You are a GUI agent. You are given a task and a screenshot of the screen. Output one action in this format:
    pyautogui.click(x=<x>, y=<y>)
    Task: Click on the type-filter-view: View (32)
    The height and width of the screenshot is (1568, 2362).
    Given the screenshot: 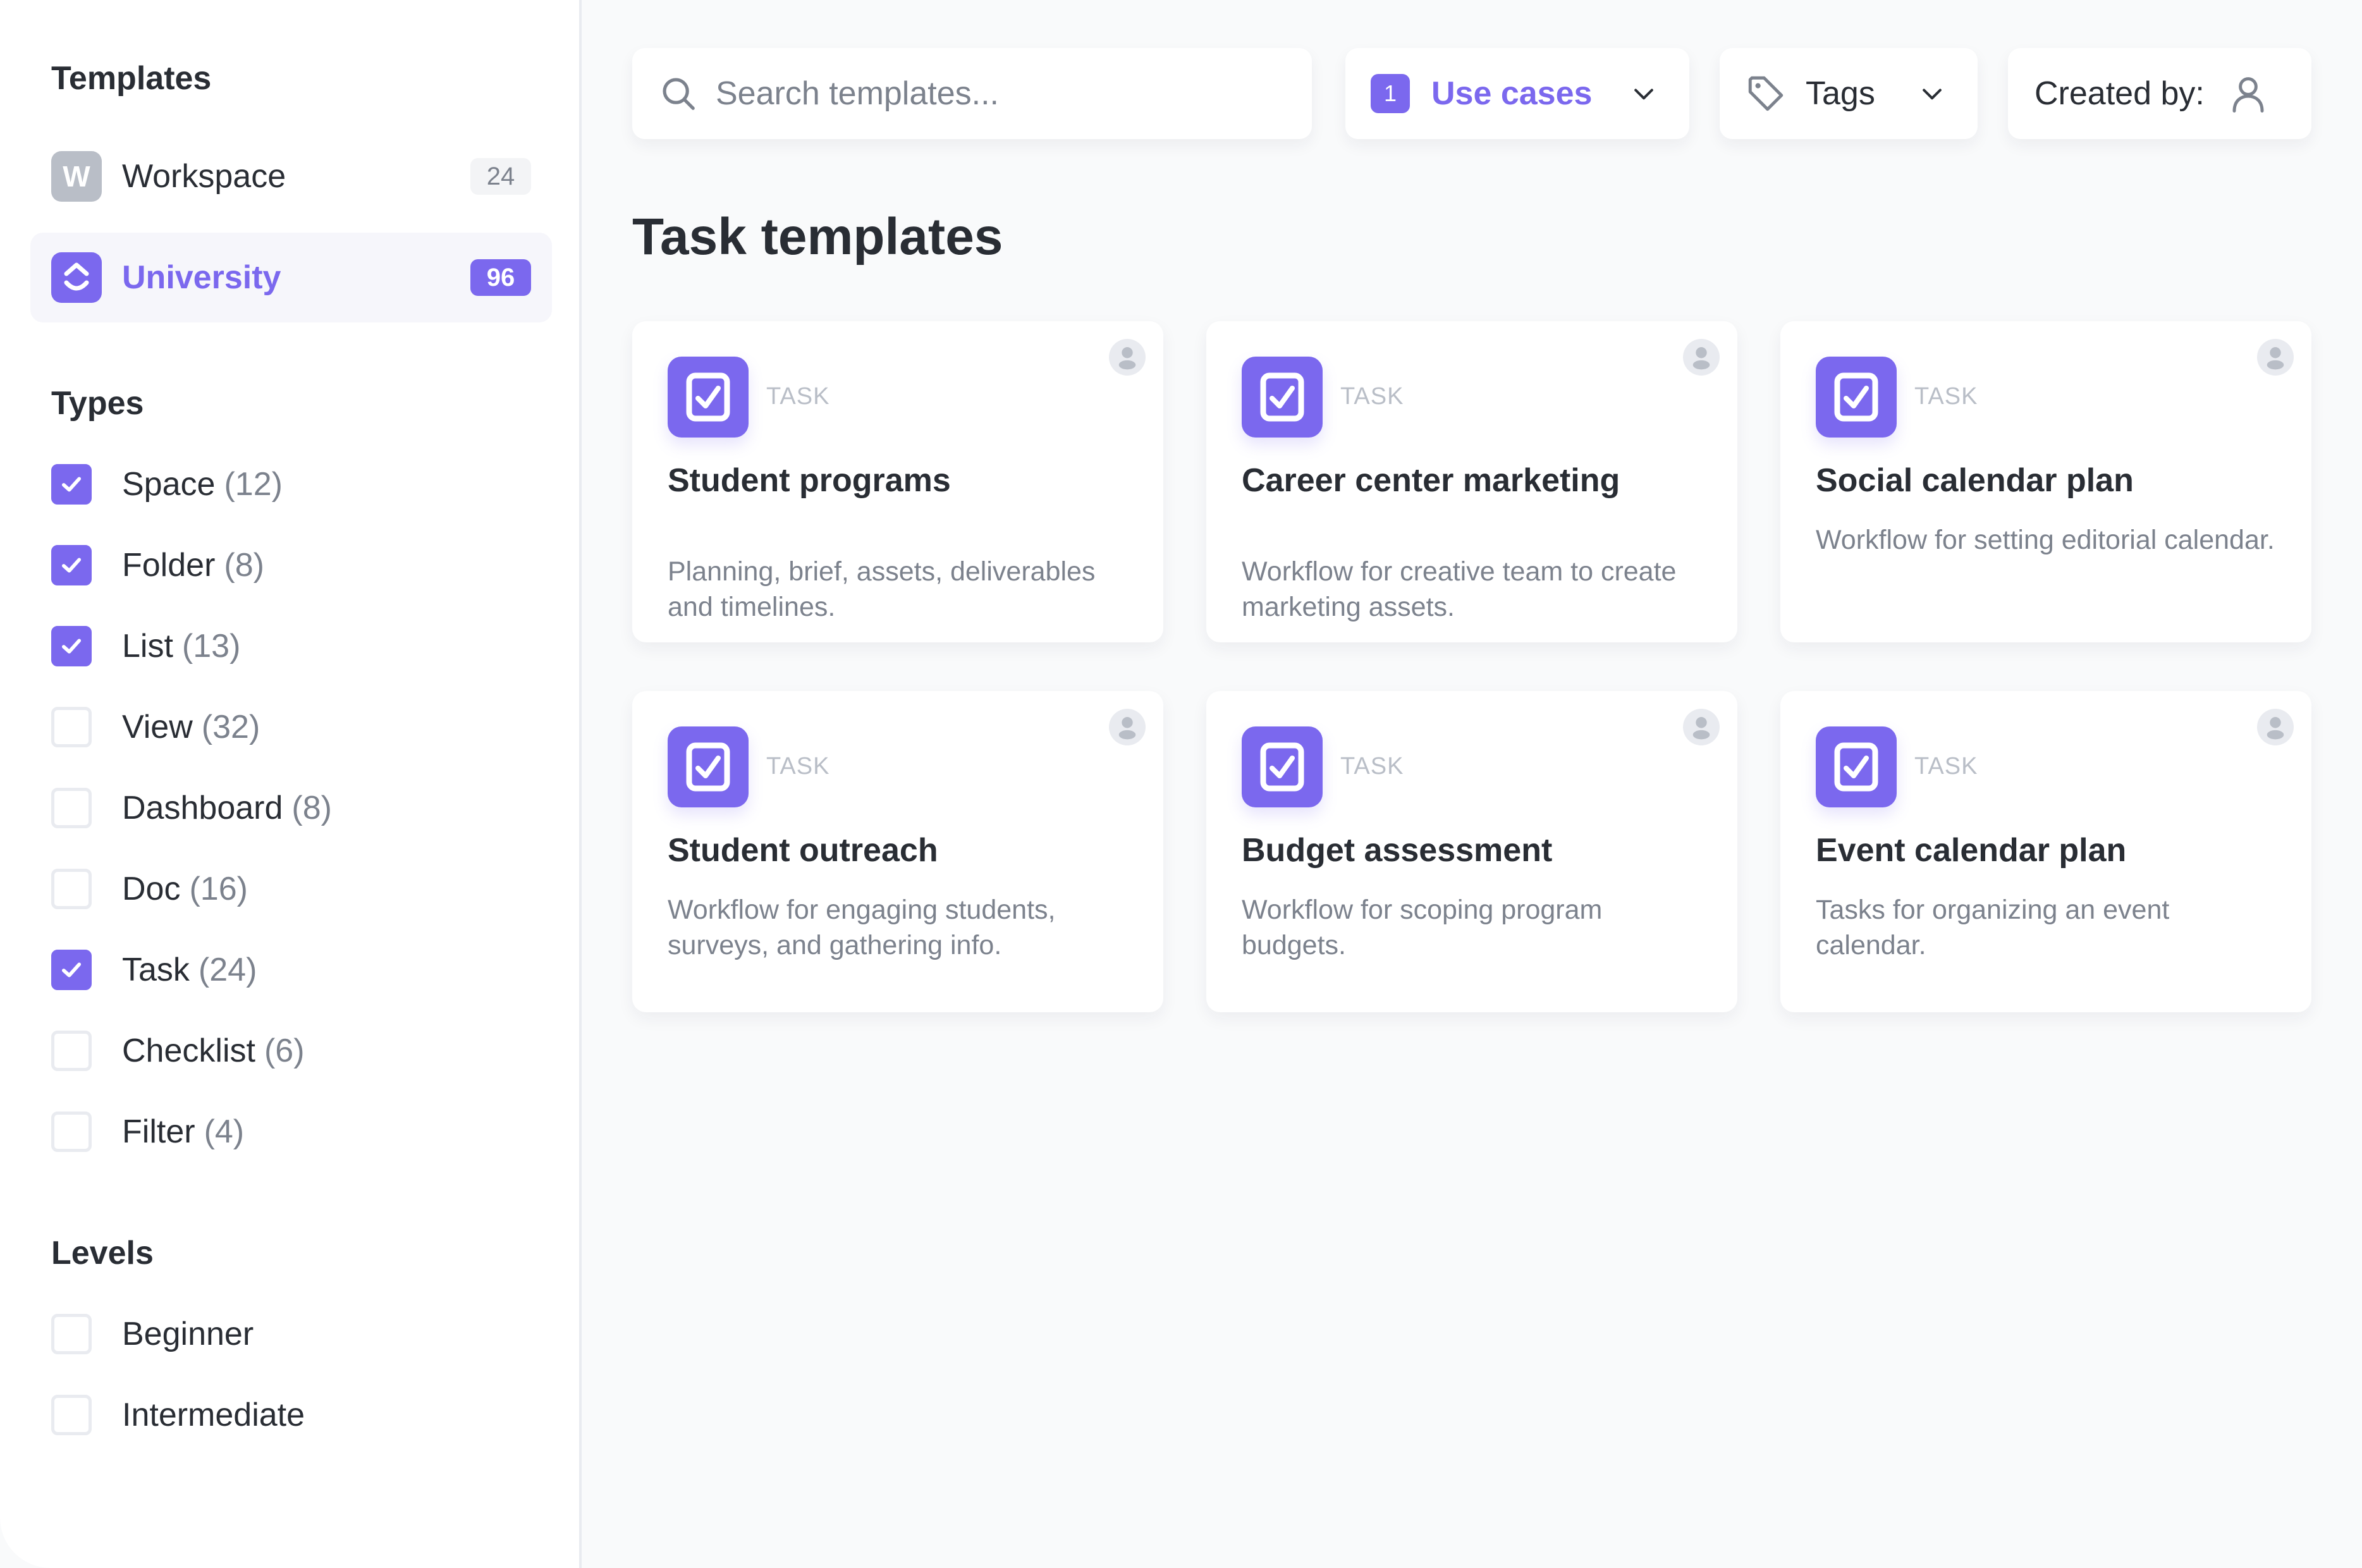 What is the action you would take?
    pyautogui.click(x=155, y=727)
    